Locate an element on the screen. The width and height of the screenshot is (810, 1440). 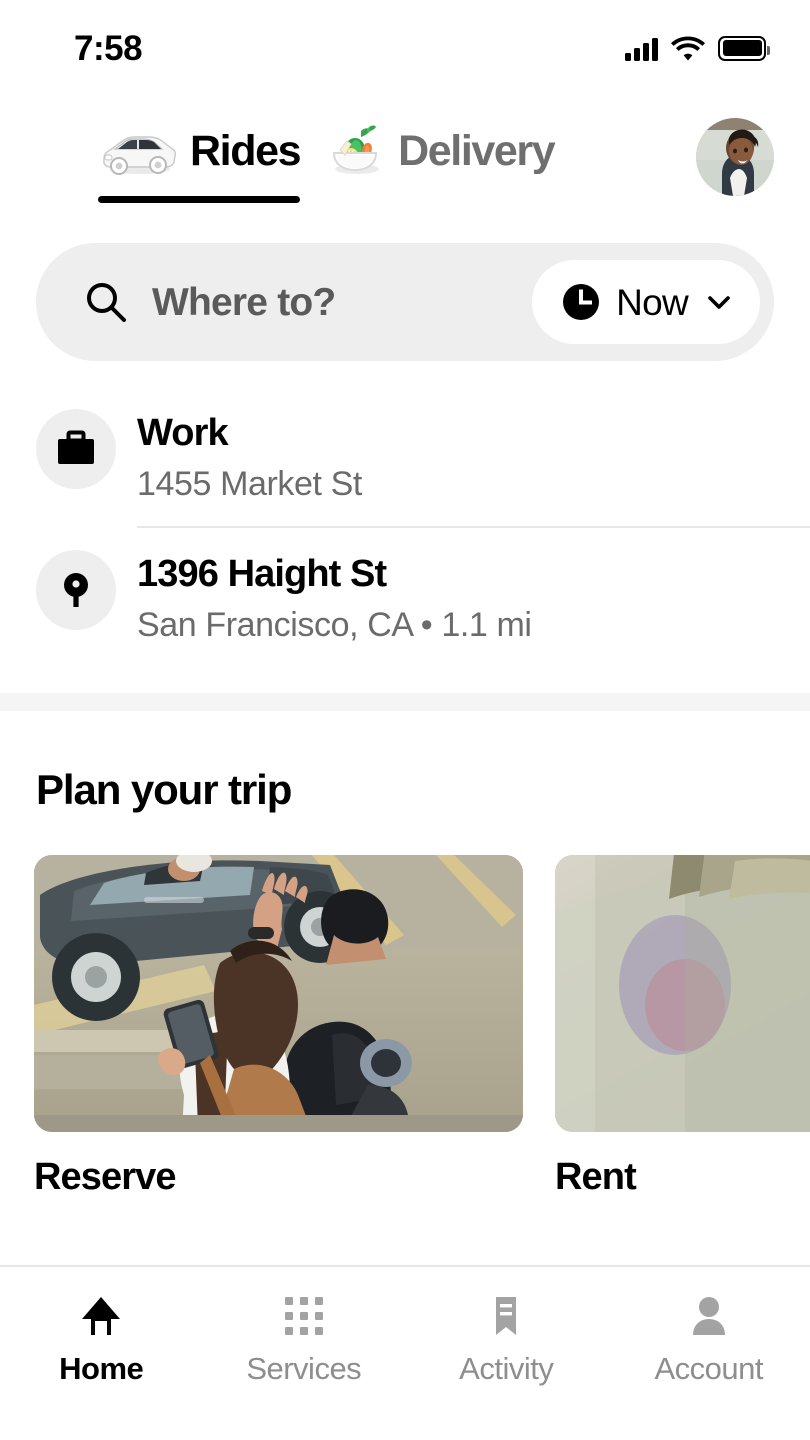
nav-label-activity: Activity is located at coordinates (506, 1368).